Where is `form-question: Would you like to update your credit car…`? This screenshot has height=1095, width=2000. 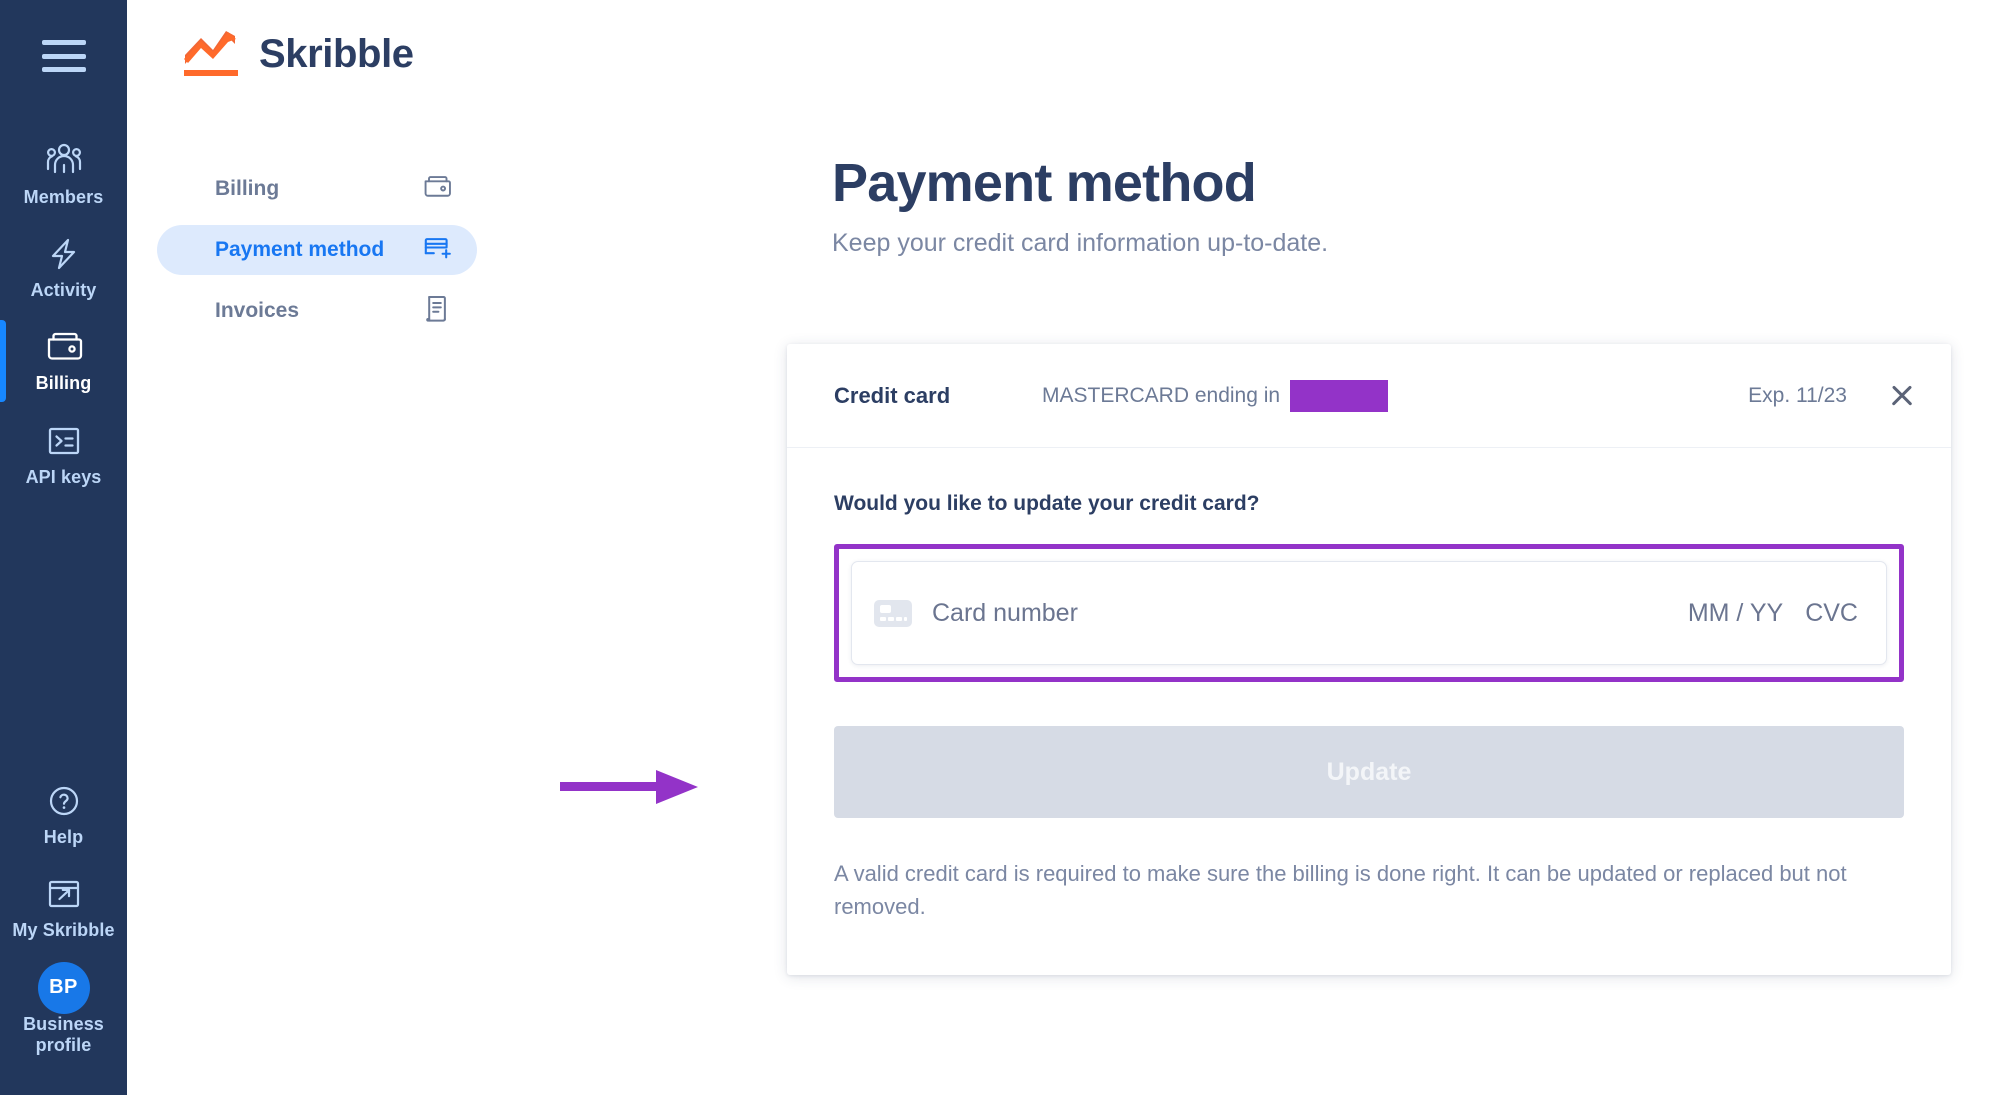
form-question: Would you like to update your credit car… is located at coordinates (1047, 503).